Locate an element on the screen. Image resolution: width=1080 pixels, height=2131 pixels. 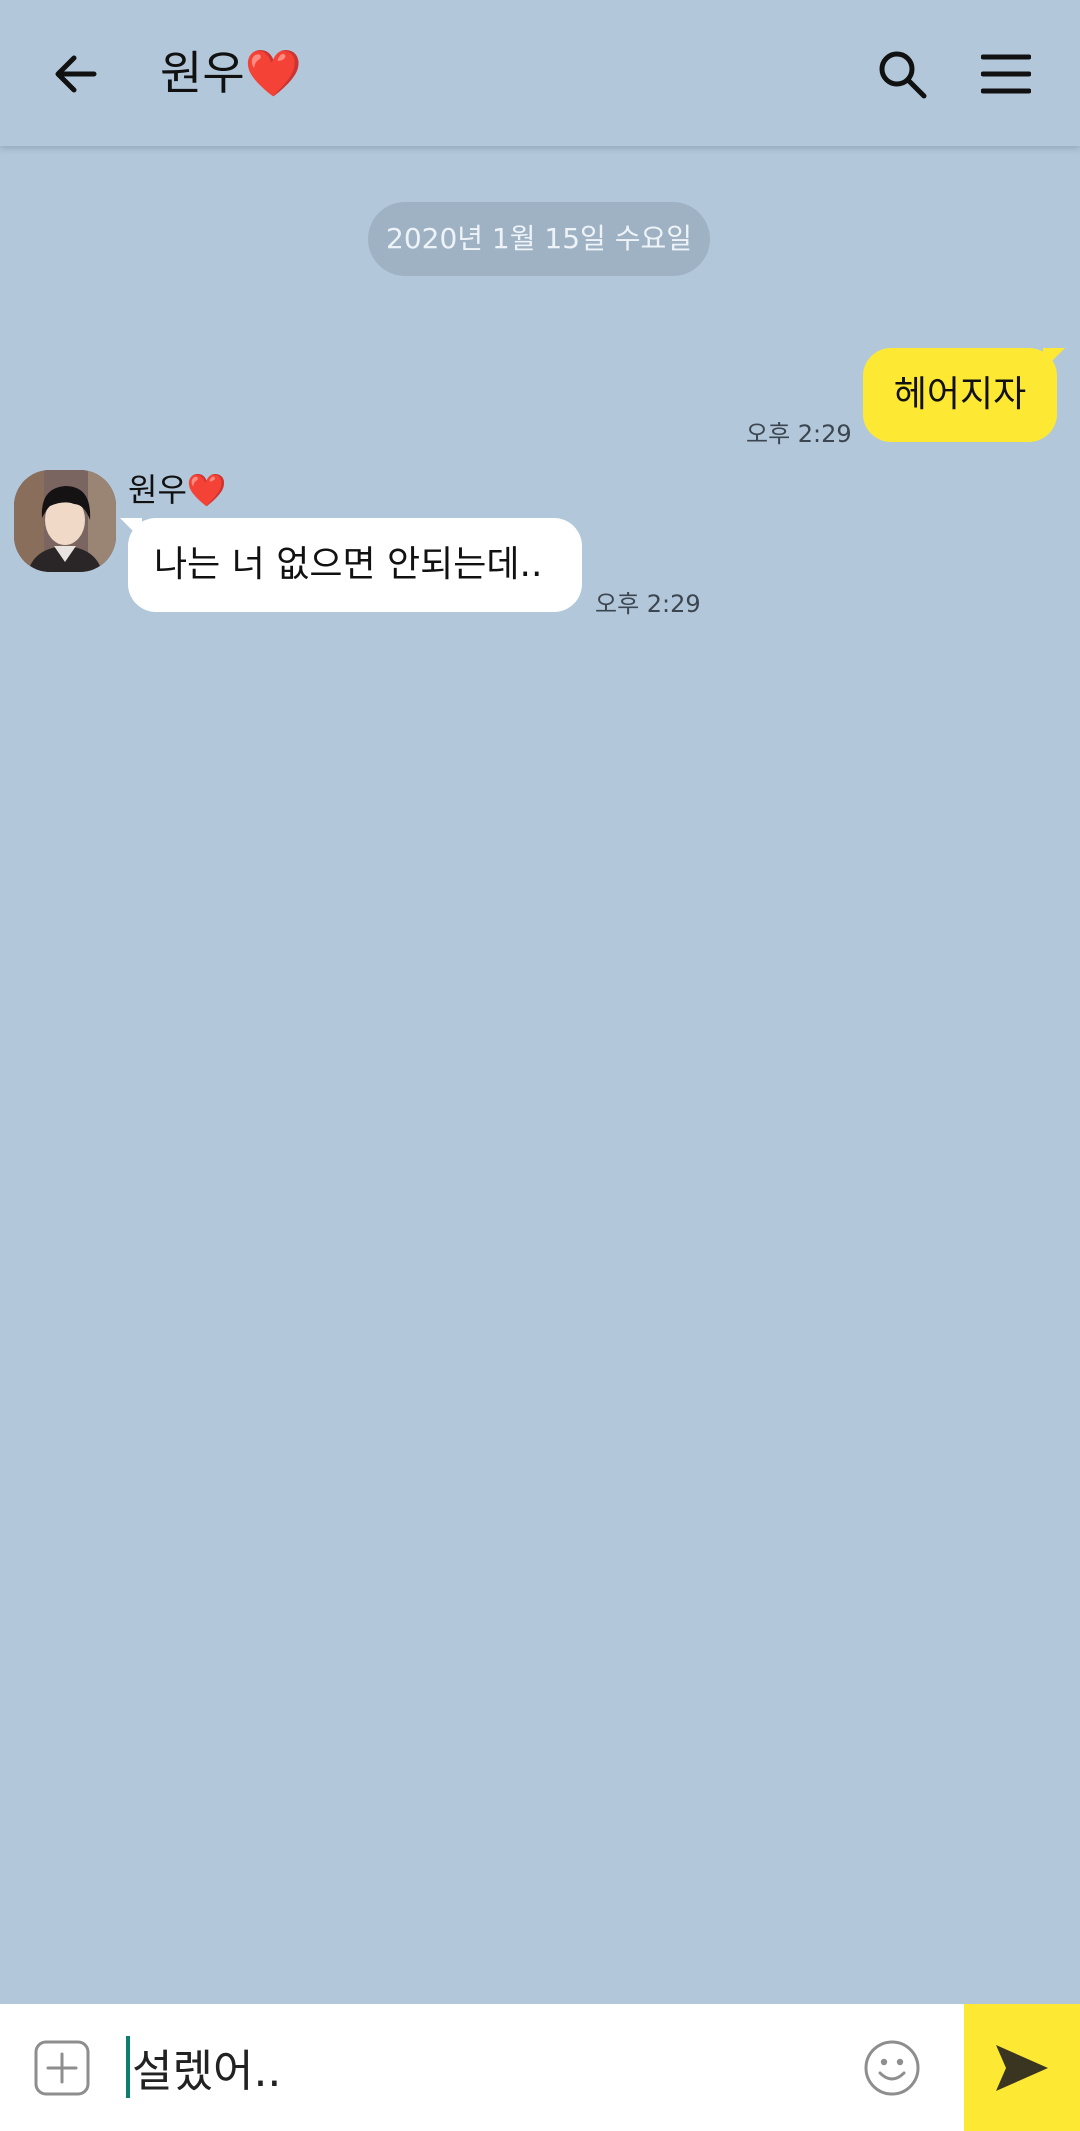
search-button is located at coordinates (902, 74).